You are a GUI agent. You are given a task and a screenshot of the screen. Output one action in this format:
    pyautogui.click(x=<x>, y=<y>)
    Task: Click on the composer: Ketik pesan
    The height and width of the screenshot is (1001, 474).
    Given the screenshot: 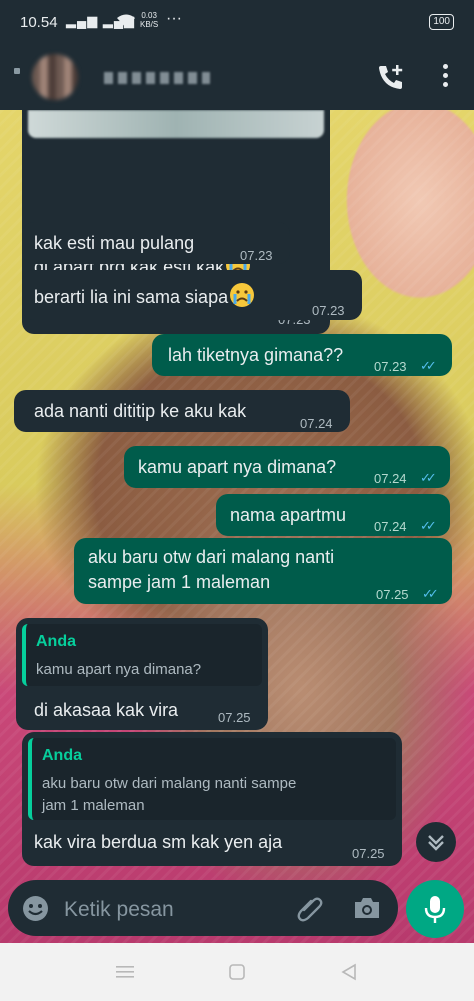 What is the action you would take?
    pyautogui.click(x=237, y=909)
    